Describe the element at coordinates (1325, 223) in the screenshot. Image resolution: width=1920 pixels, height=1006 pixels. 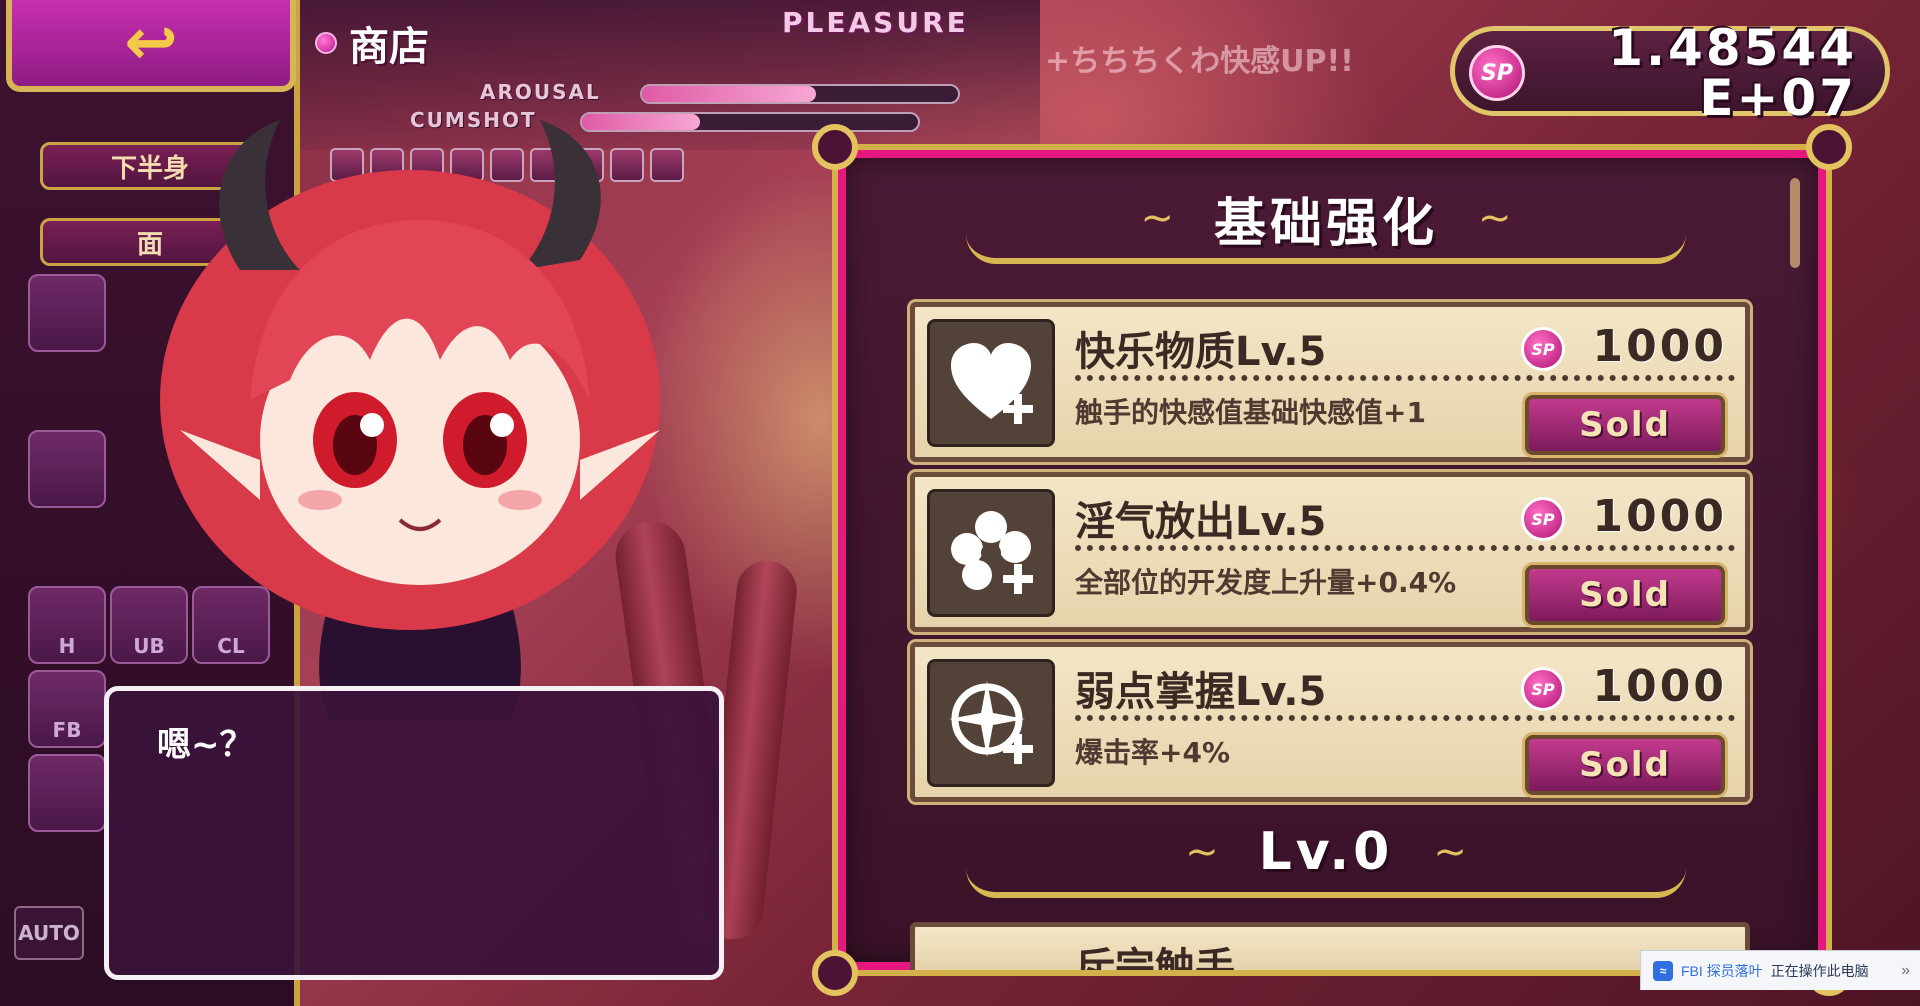
I see `section-title: 基础强化` at that location.